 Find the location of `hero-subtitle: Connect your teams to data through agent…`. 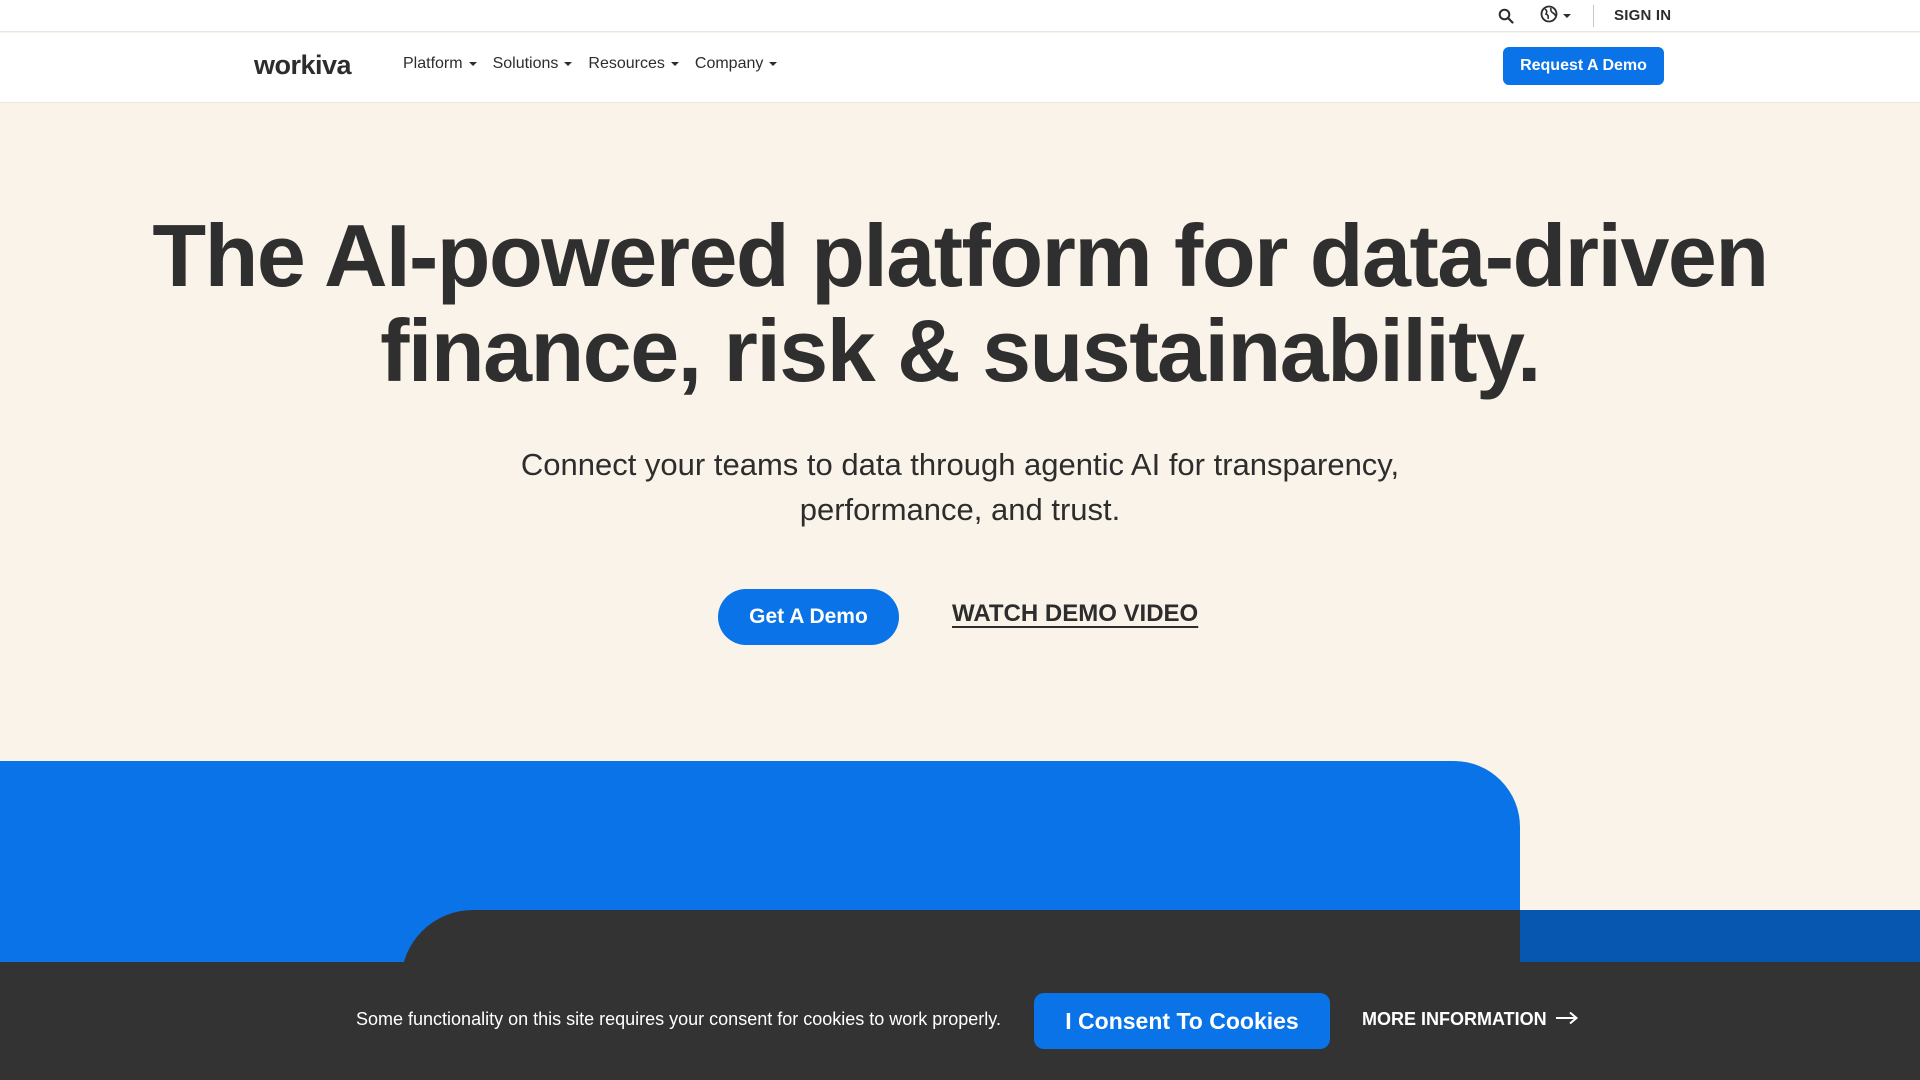

hero-subtitle: Connect your teams to data through agent… is located at coordinates (960, 487).